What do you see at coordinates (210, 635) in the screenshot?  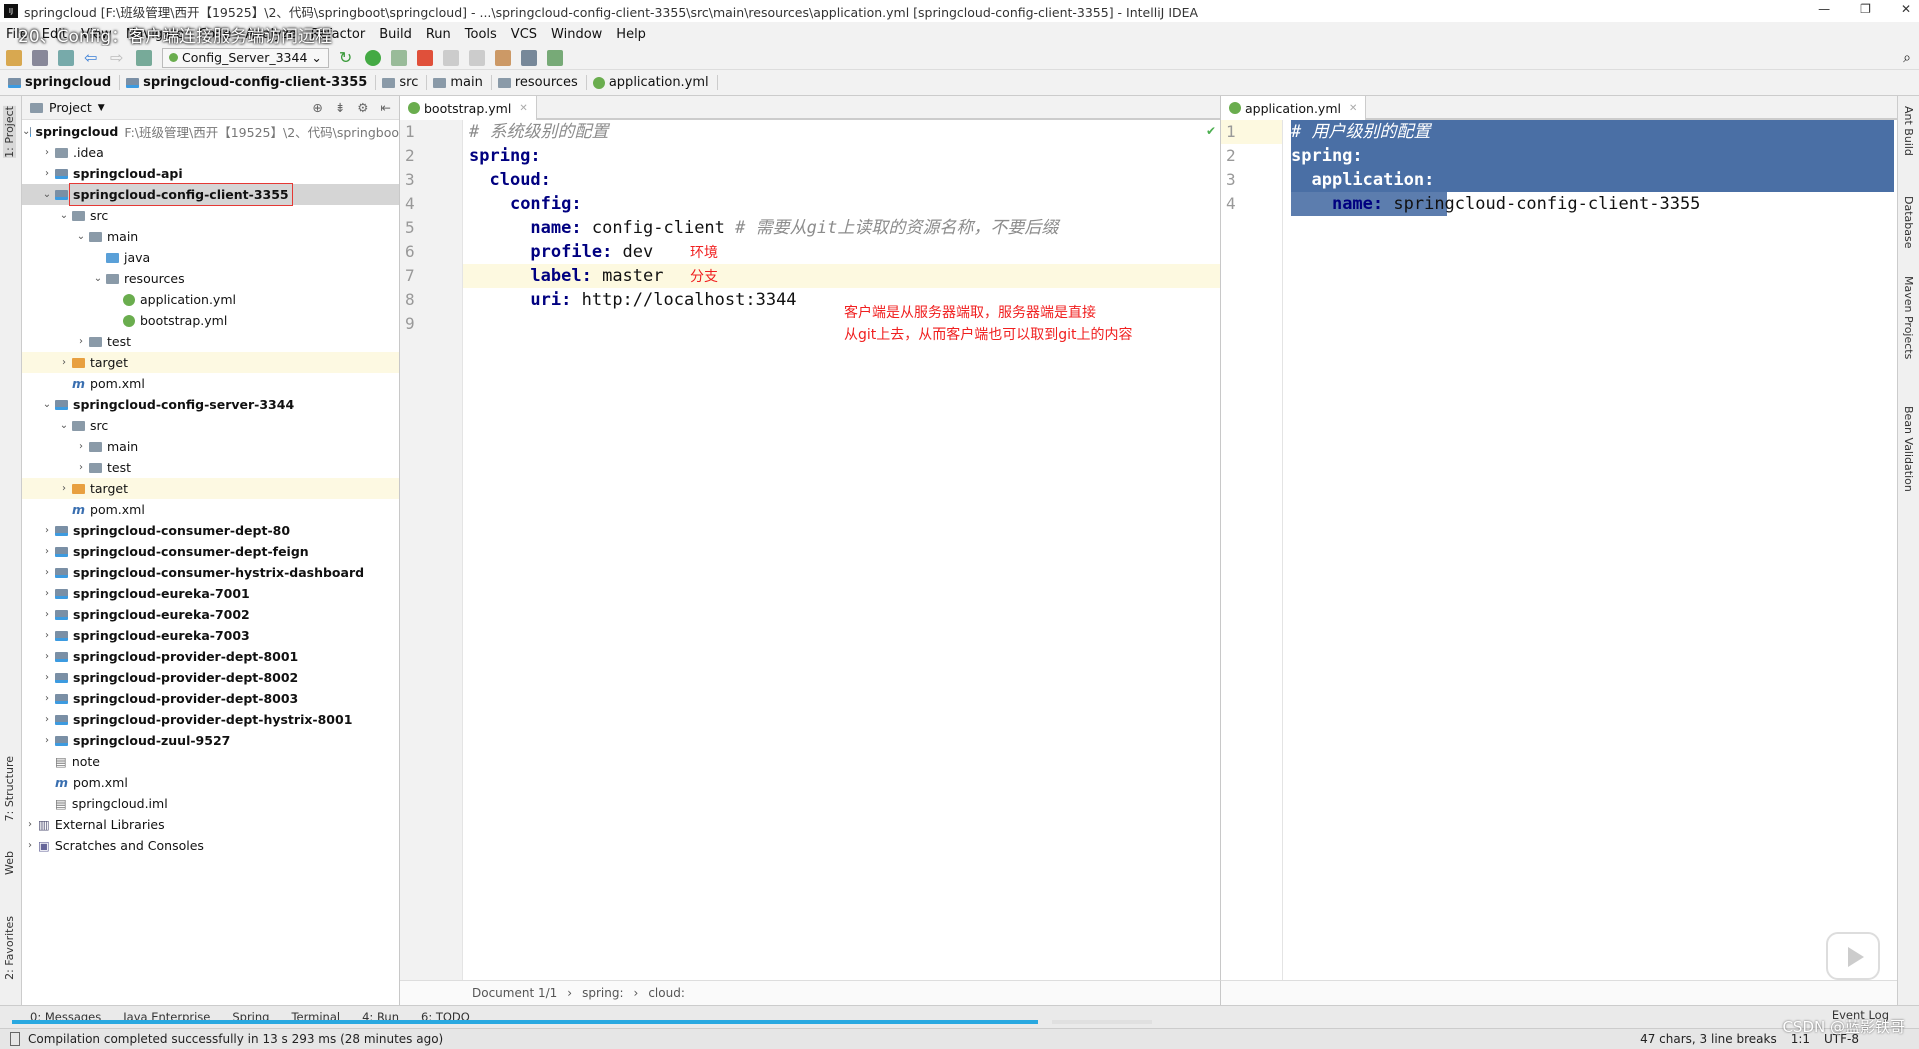 I see `tree-item: › springcloud-eureka-7003` at bounding box center [210, 635].